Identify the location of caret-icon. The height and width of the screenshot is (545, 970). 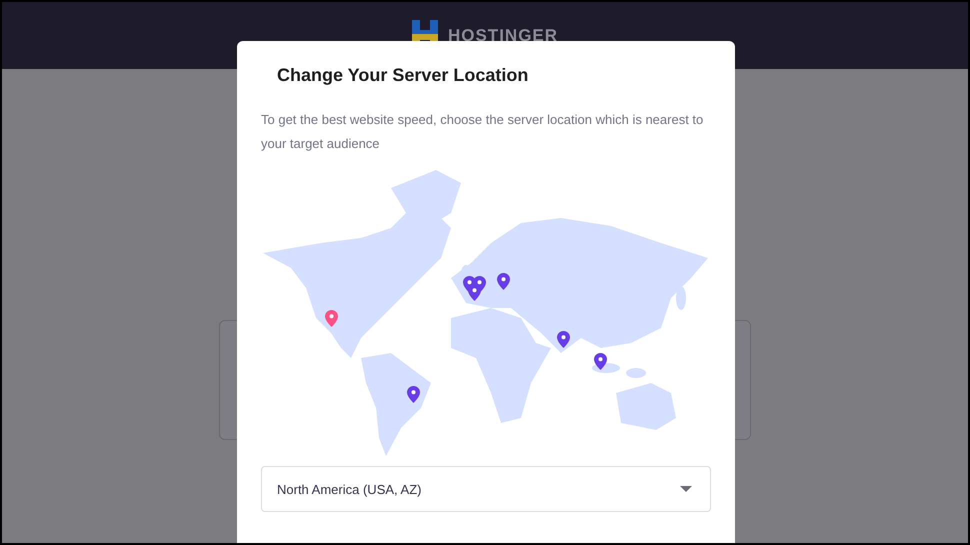
(686, 489).